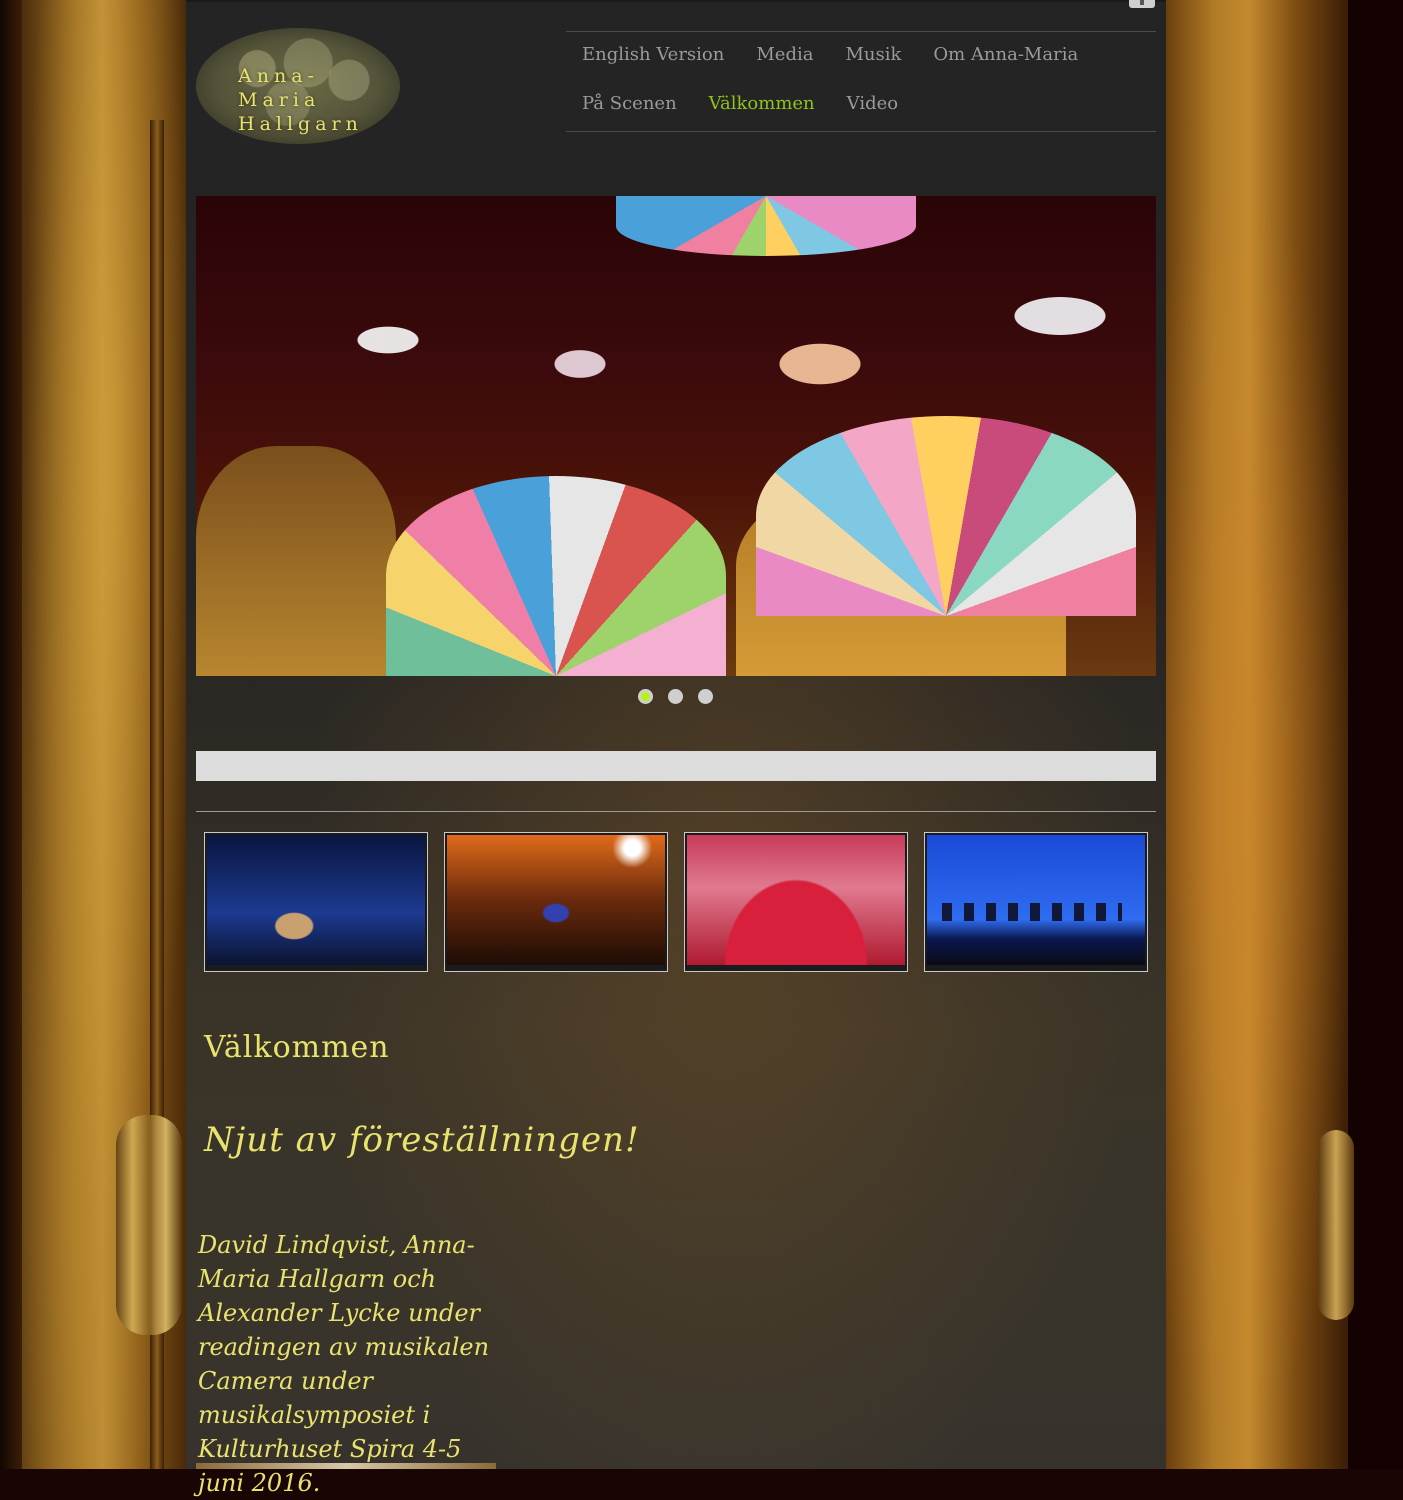 The image size is (1403, 1500). I want to click on page-title: Välkommen, so click(297, 1047).